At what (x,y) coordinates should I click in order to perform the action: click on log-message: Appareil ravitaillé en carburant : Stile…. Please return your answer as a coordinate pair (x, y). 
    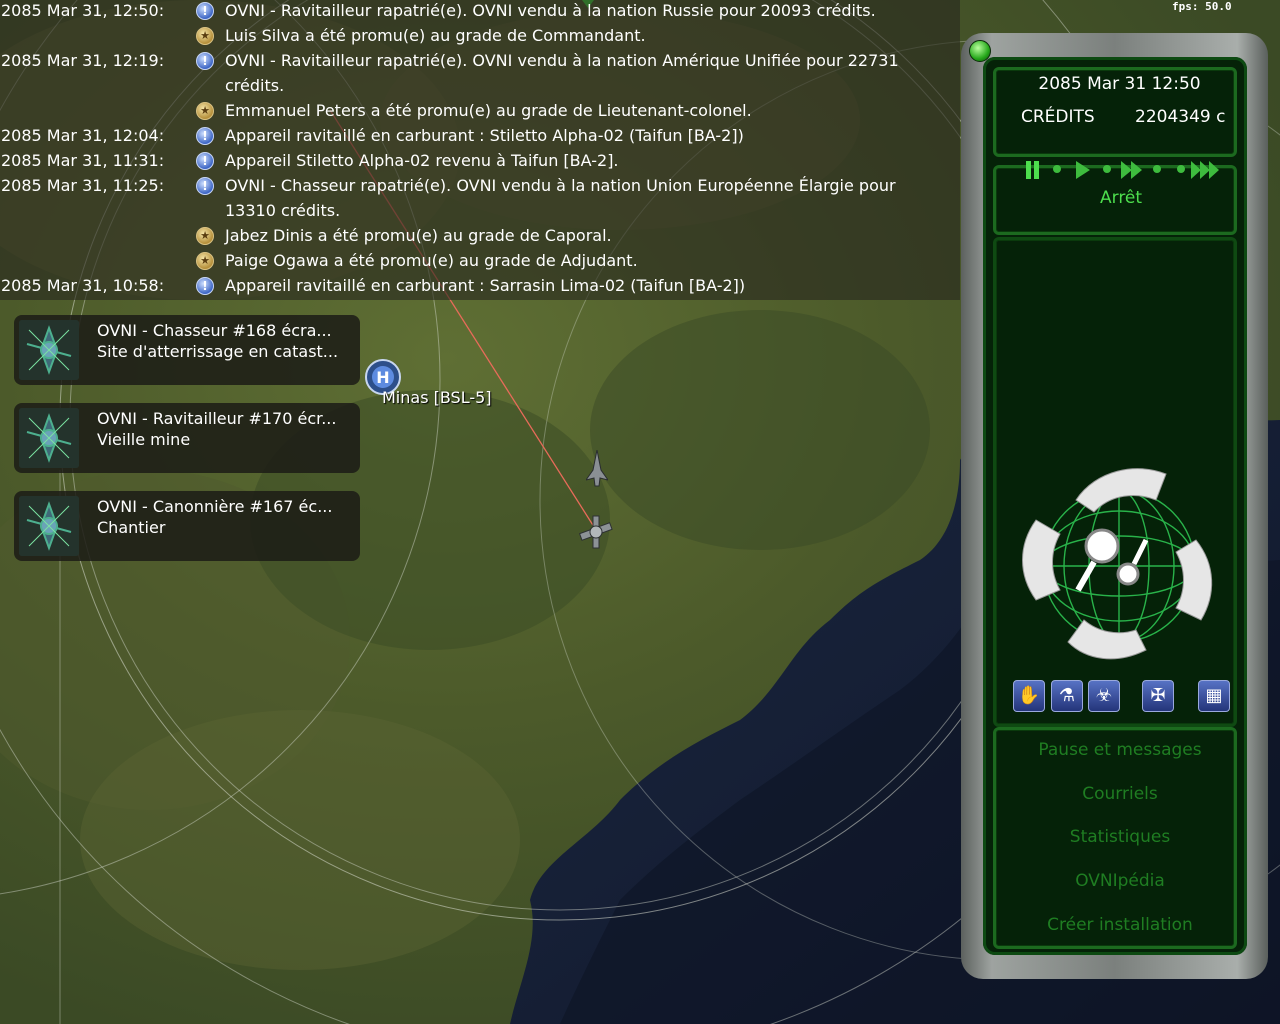
    Looking at the image, I should click on (484, 135).